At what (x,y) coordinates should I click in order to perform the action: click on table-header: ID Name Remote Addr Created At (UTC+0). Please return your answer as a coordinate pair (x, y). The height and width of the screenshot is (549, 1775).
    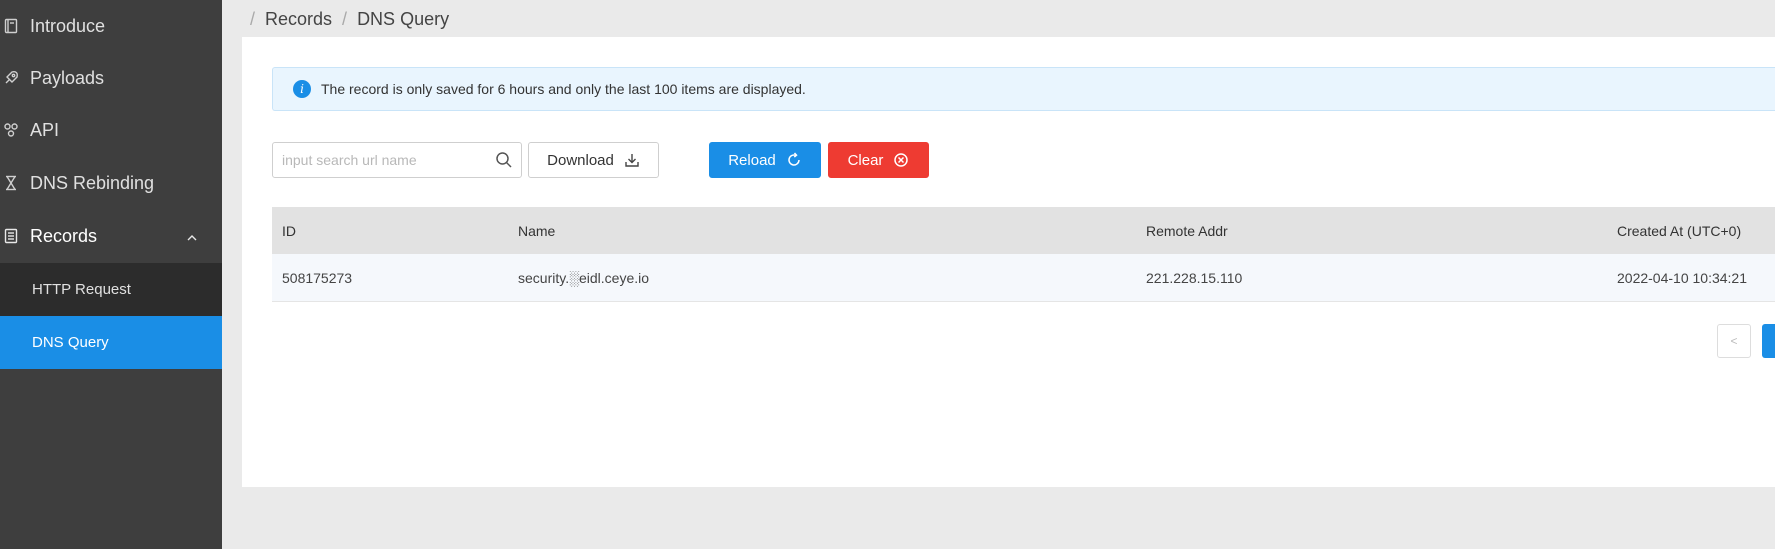
    Looking at the image, I should click on (1023, 230).